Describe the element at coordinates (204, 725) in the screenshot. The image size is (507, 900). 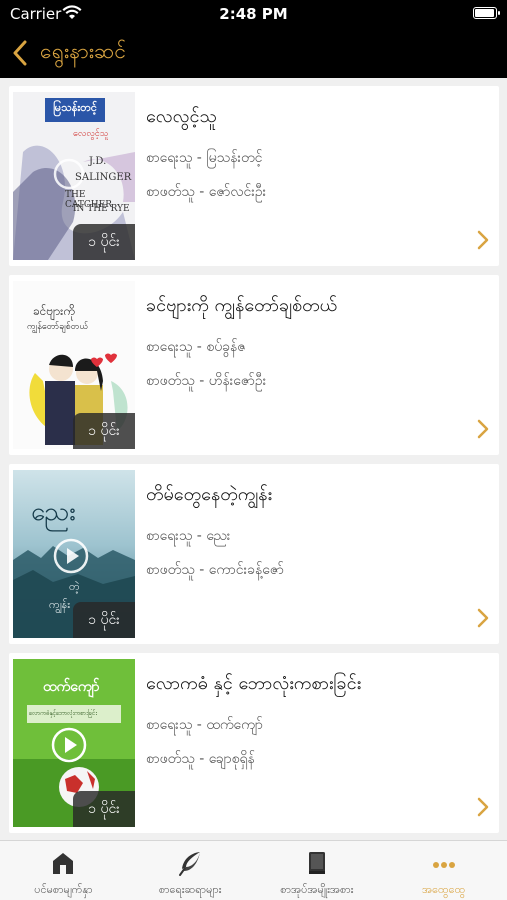
I see `book-author: စာရေးသူ - ထက်ကျော်` at that location.